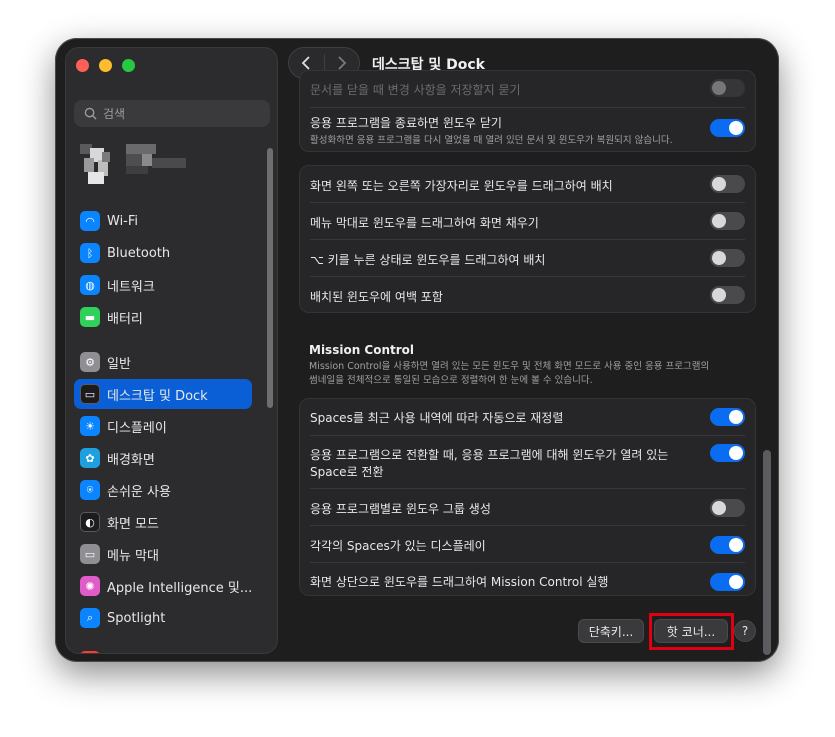 The width and height of the screenshot is (835, 737). Describe the element at coordinates (163, 285) in the screenshot. I see `sidebar-item-globe: ◍ 네트워크` at that location.